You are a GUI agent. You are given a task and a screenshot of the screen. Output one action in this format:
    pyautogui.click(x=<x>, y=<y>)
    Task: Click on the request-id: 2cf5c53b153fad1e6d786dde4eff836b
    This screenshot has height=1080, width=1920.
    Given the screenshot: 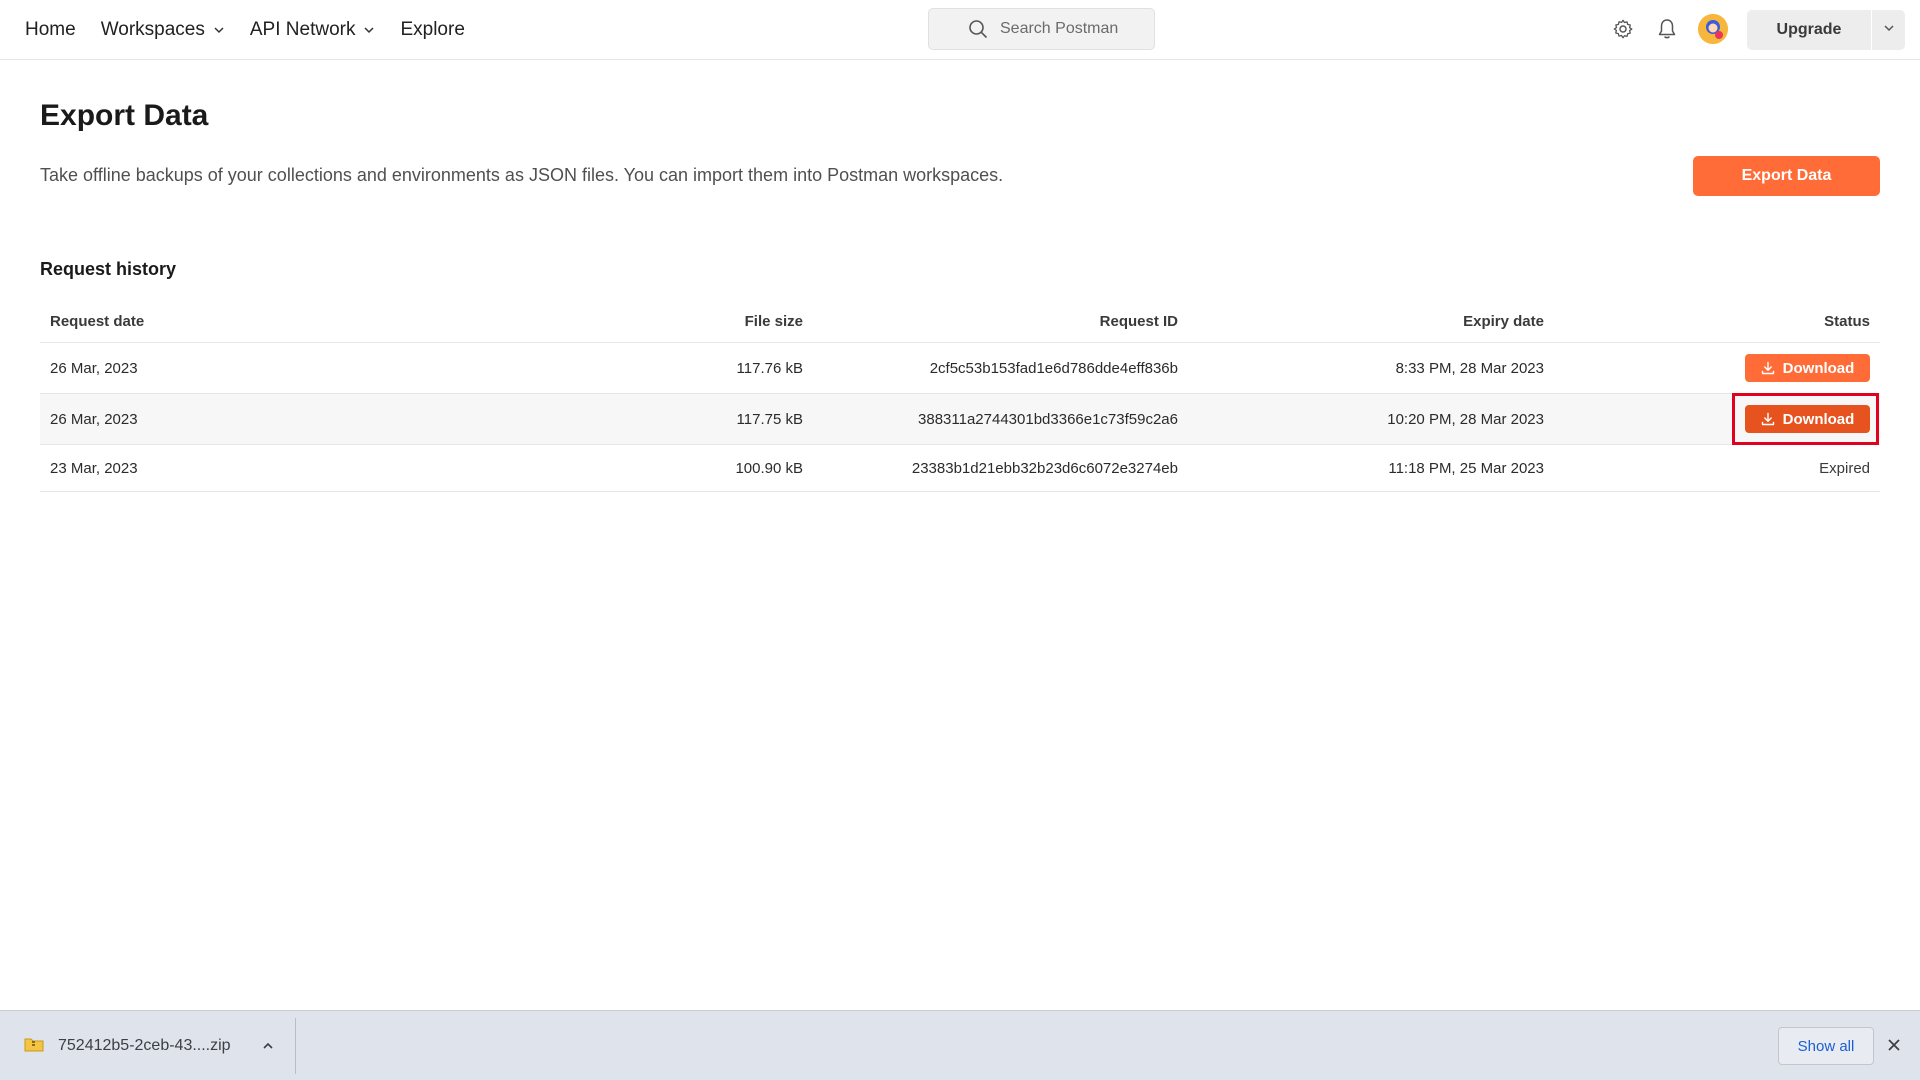 What is the action you would take?
    pyautogui.click(x=1053, y=368)
    